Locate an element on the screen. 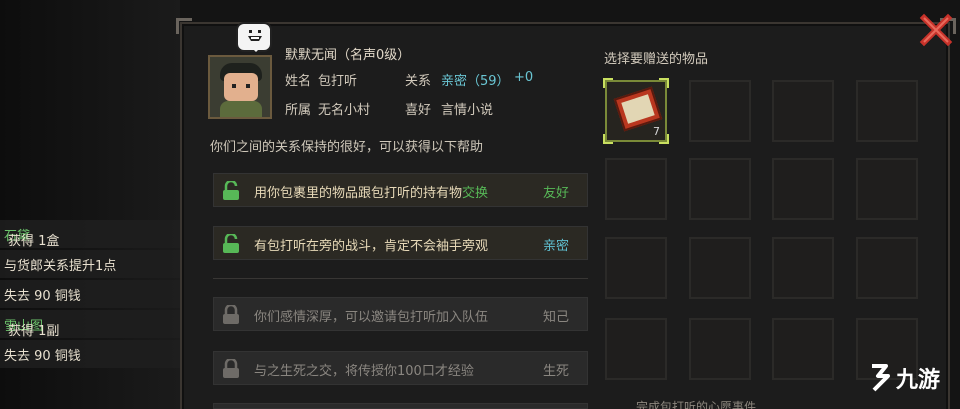 This screenshot has height=409, width=960. option-exchange: 用你包裹里的物品跟包打听的持有物交换 友好 is located at coordinates (400, 190).